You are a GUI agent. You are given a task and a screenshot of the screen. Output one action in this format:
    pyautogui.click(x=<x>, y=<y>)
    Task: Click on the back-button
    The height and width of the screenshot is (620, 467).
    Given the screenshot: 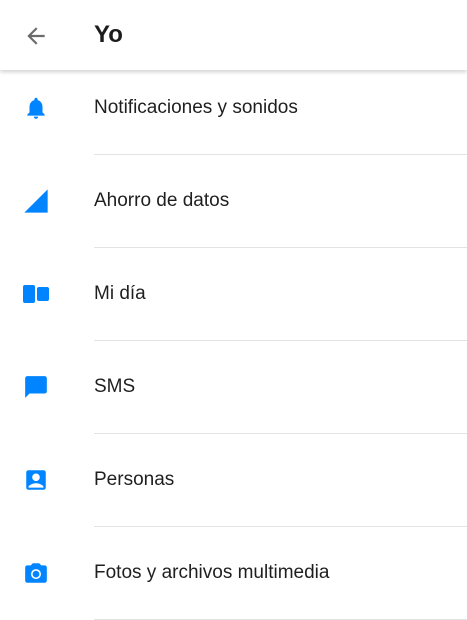 What is the action you would take?
    pyautogui.click(x=36, y=36)
    